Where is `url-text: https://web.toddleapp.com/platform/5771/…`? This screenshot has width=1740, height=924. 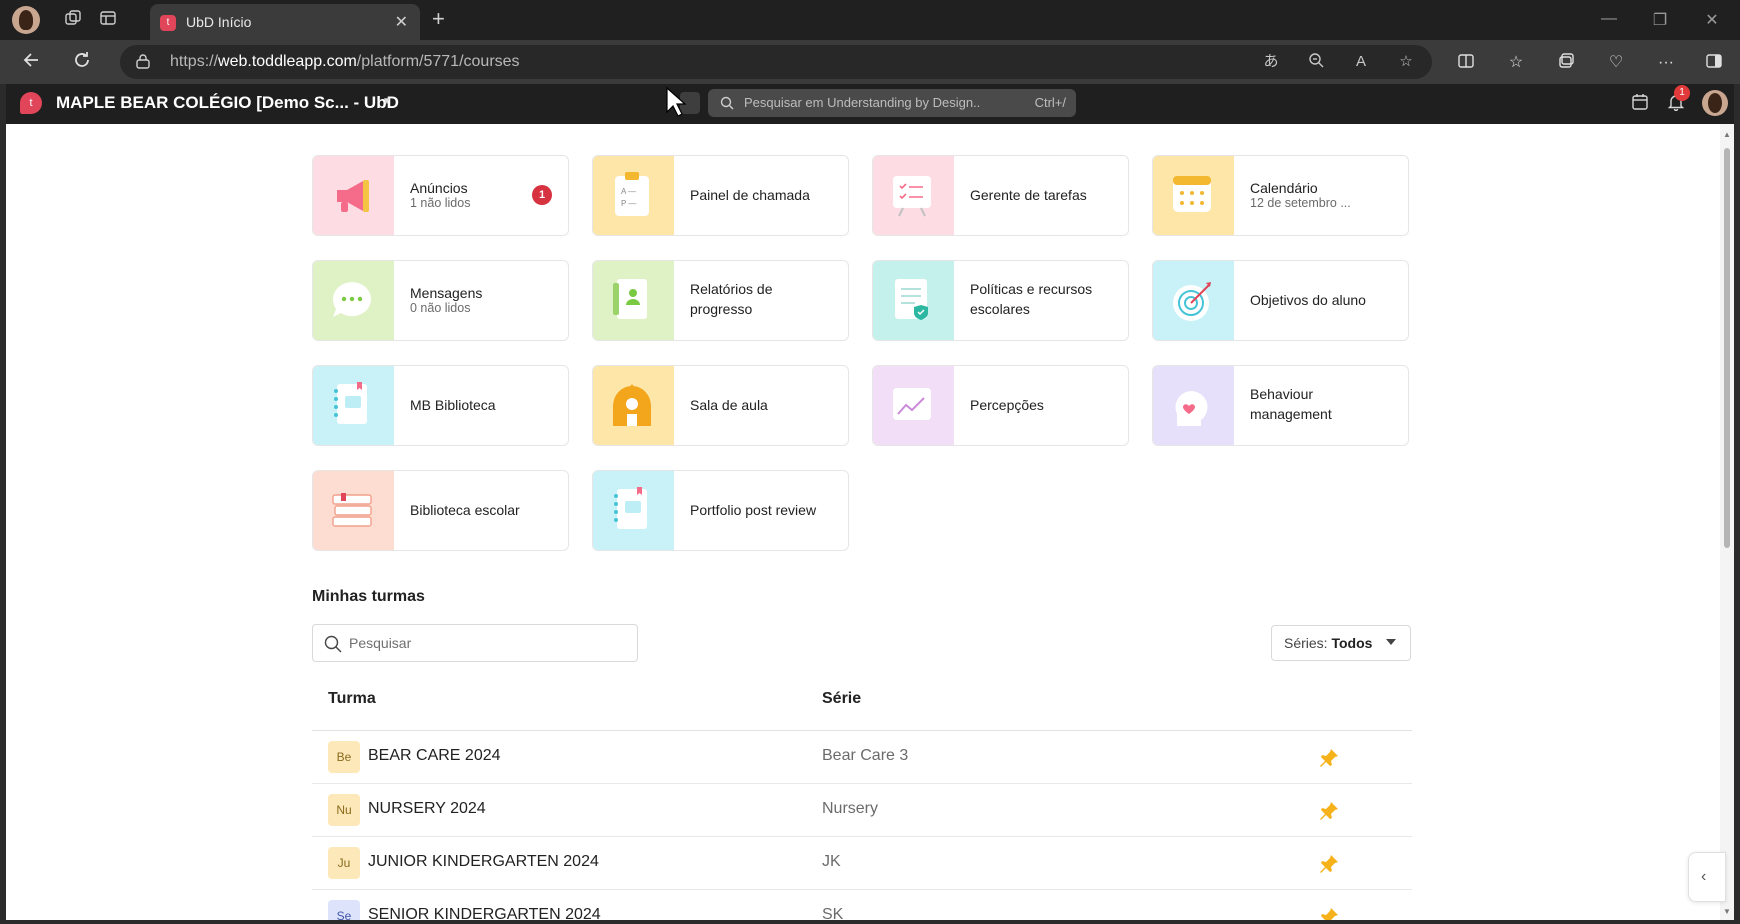 url-text: https://web.toddleapp.com/platform/5771/… is located at coordinates (345, 61).